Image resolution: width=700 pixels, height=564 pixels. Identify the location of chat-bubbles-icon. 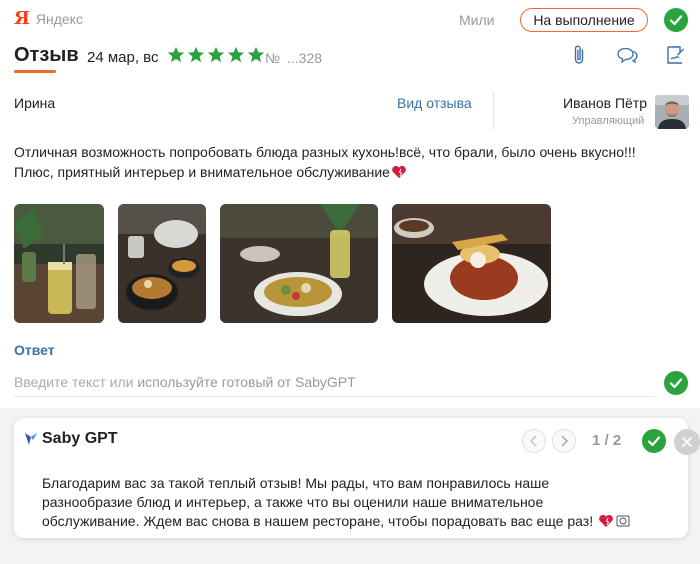
(627, 55).